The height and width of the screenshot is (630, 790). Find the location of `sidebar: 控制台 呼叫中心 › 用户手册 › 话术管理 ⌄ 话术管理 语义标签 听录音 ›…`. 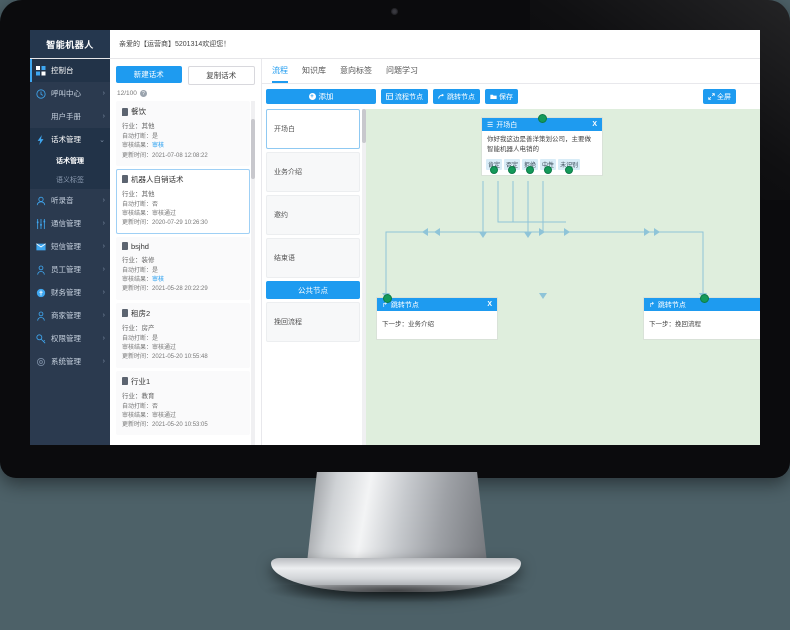

sidebar: 控制台 呼叫中心 › 用户手册 › 话术管理 ⌄ 话术管理 语义标签 听录音 ›… is located at coordinates (70, 252).